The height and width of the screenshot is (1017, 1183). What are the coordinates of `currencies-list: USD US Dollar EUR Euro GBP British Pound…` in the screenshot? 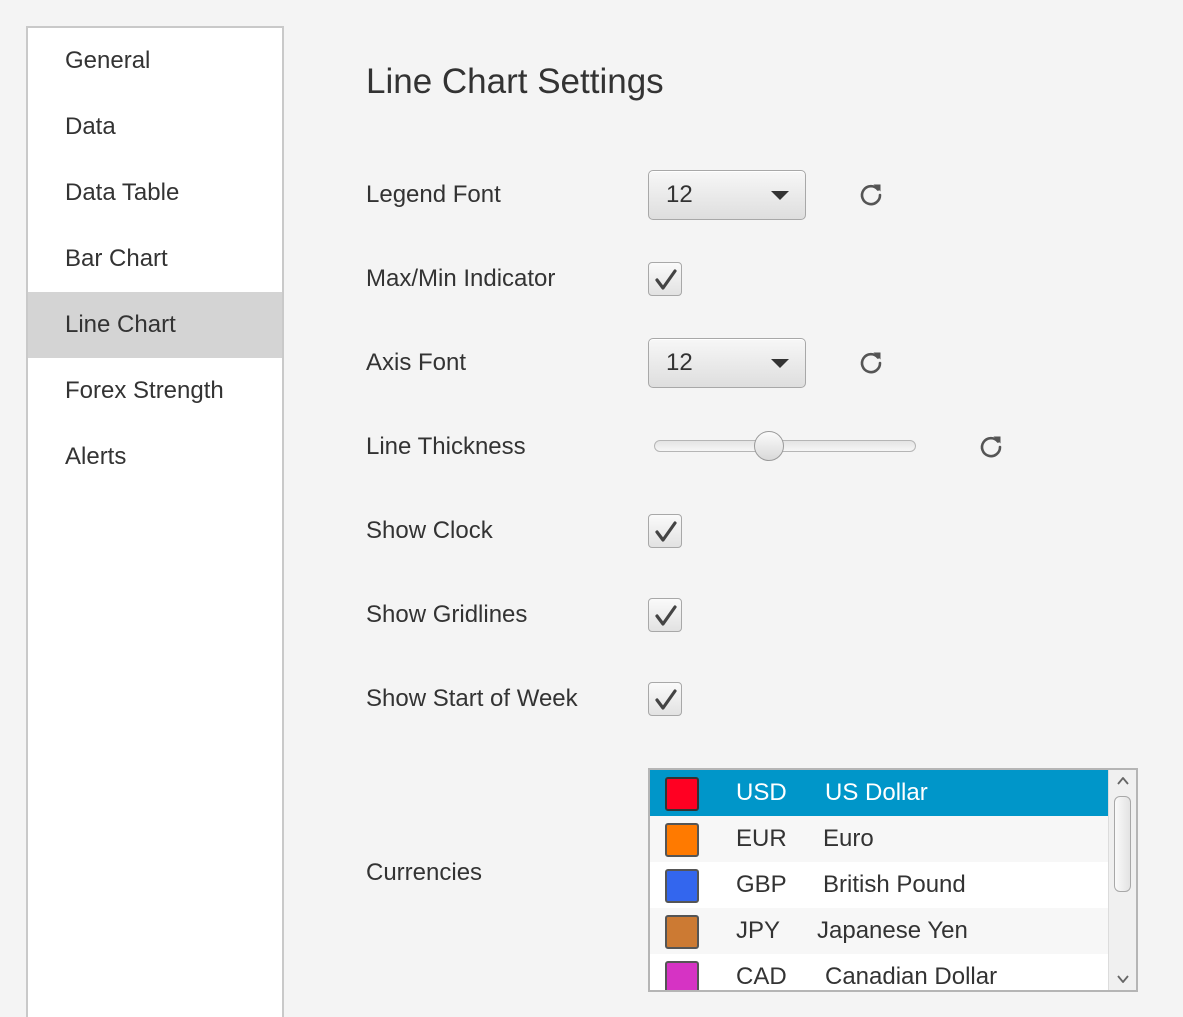 It's located at (893, 880).